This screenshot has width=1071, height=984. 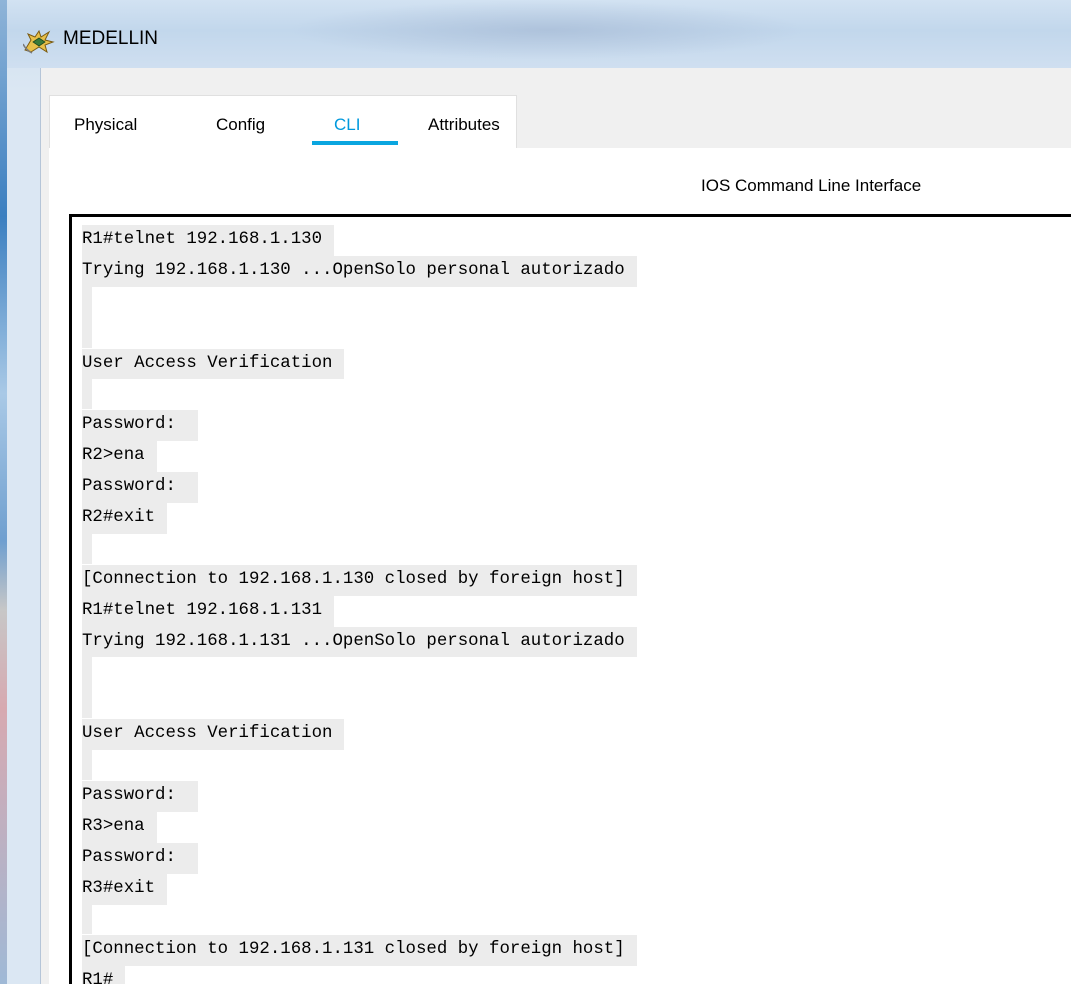 What do you see at coordinates (111, 38) in the screenshot?
I see `window-title: MEDELLIN` at bounding box center [111, 38].